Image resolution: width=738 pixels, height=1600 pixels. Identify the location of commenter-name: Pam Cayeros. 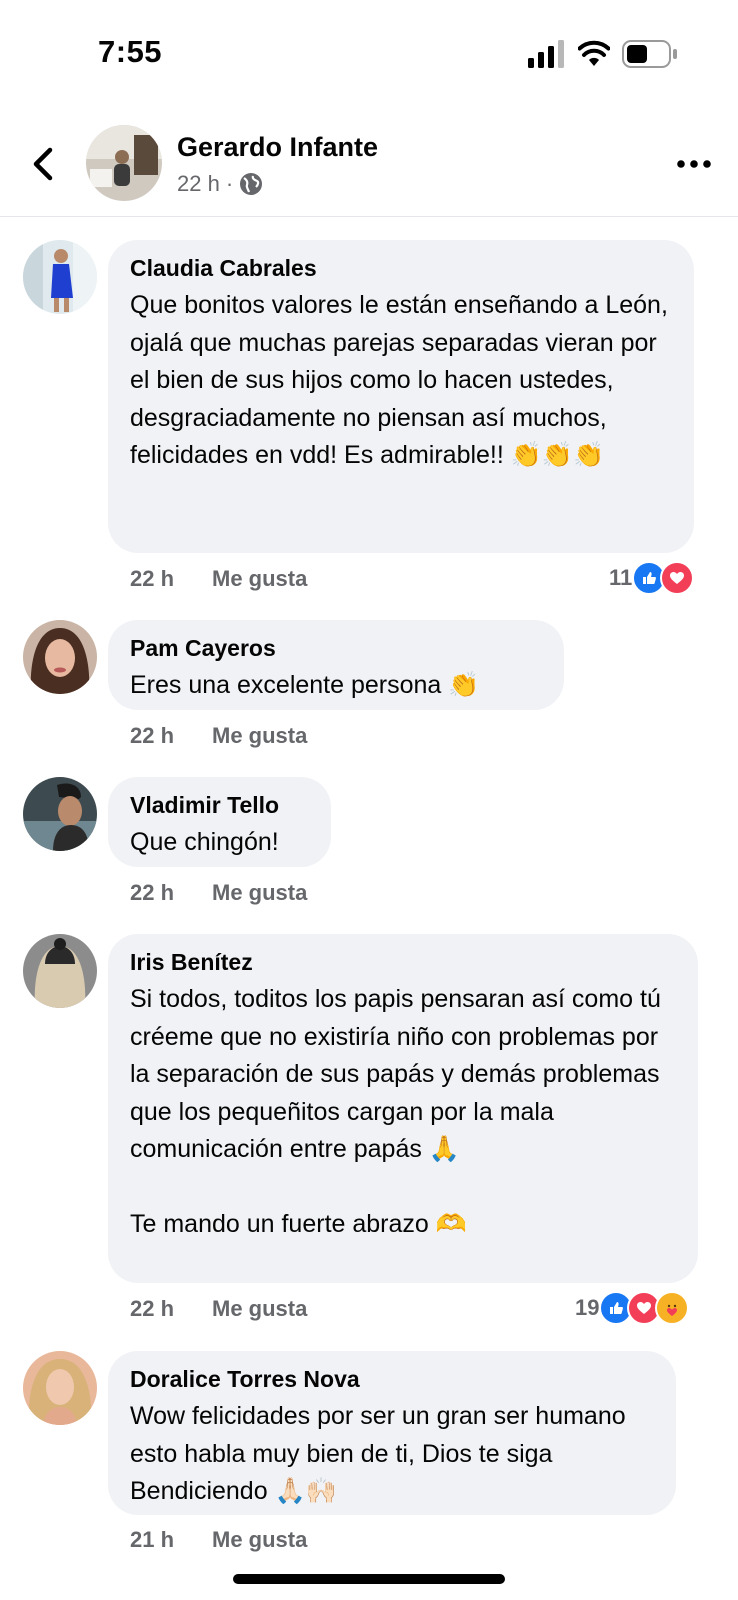
(336, 648).